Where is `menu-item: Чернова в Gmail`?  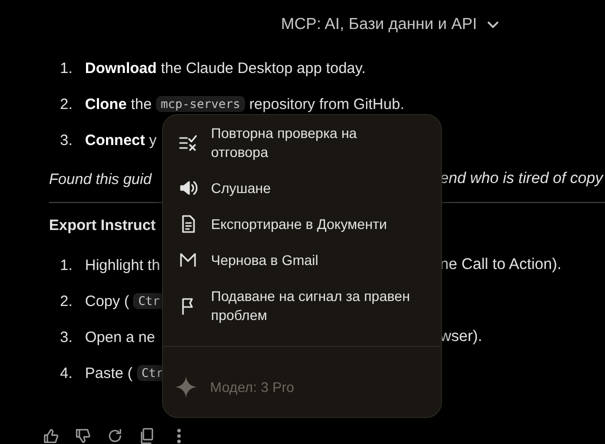
menu-item: Чернова в Gmail is located at coordinates (302, 260).